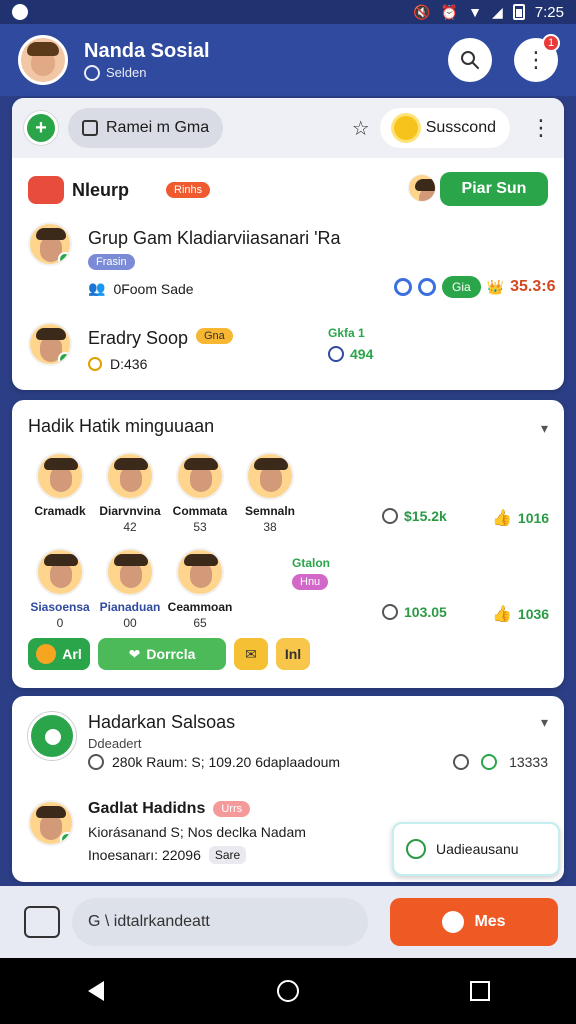 This screenshot has width=576, height=1024. I want to click on person-item: Cramadk, so click(60, 493).